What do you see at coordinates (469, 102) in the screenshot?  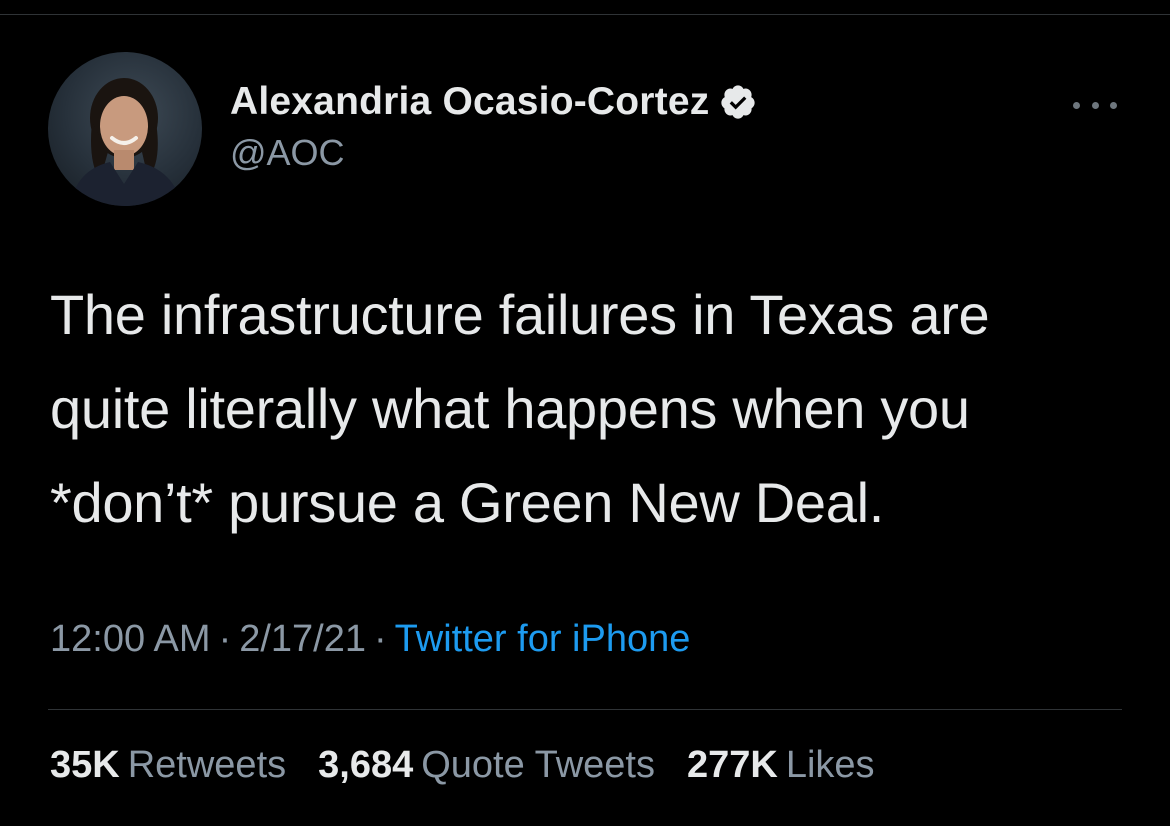 I see `display-name: Alexandria Ocasio-Cortez` at bounding box center [469, 102].